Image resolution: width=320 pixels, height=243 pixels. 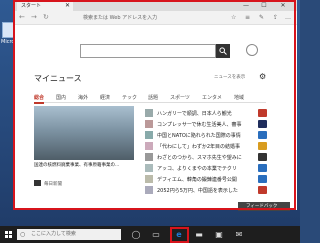 I want to click on hub-icon: ≡, so click(x=247, y=17).